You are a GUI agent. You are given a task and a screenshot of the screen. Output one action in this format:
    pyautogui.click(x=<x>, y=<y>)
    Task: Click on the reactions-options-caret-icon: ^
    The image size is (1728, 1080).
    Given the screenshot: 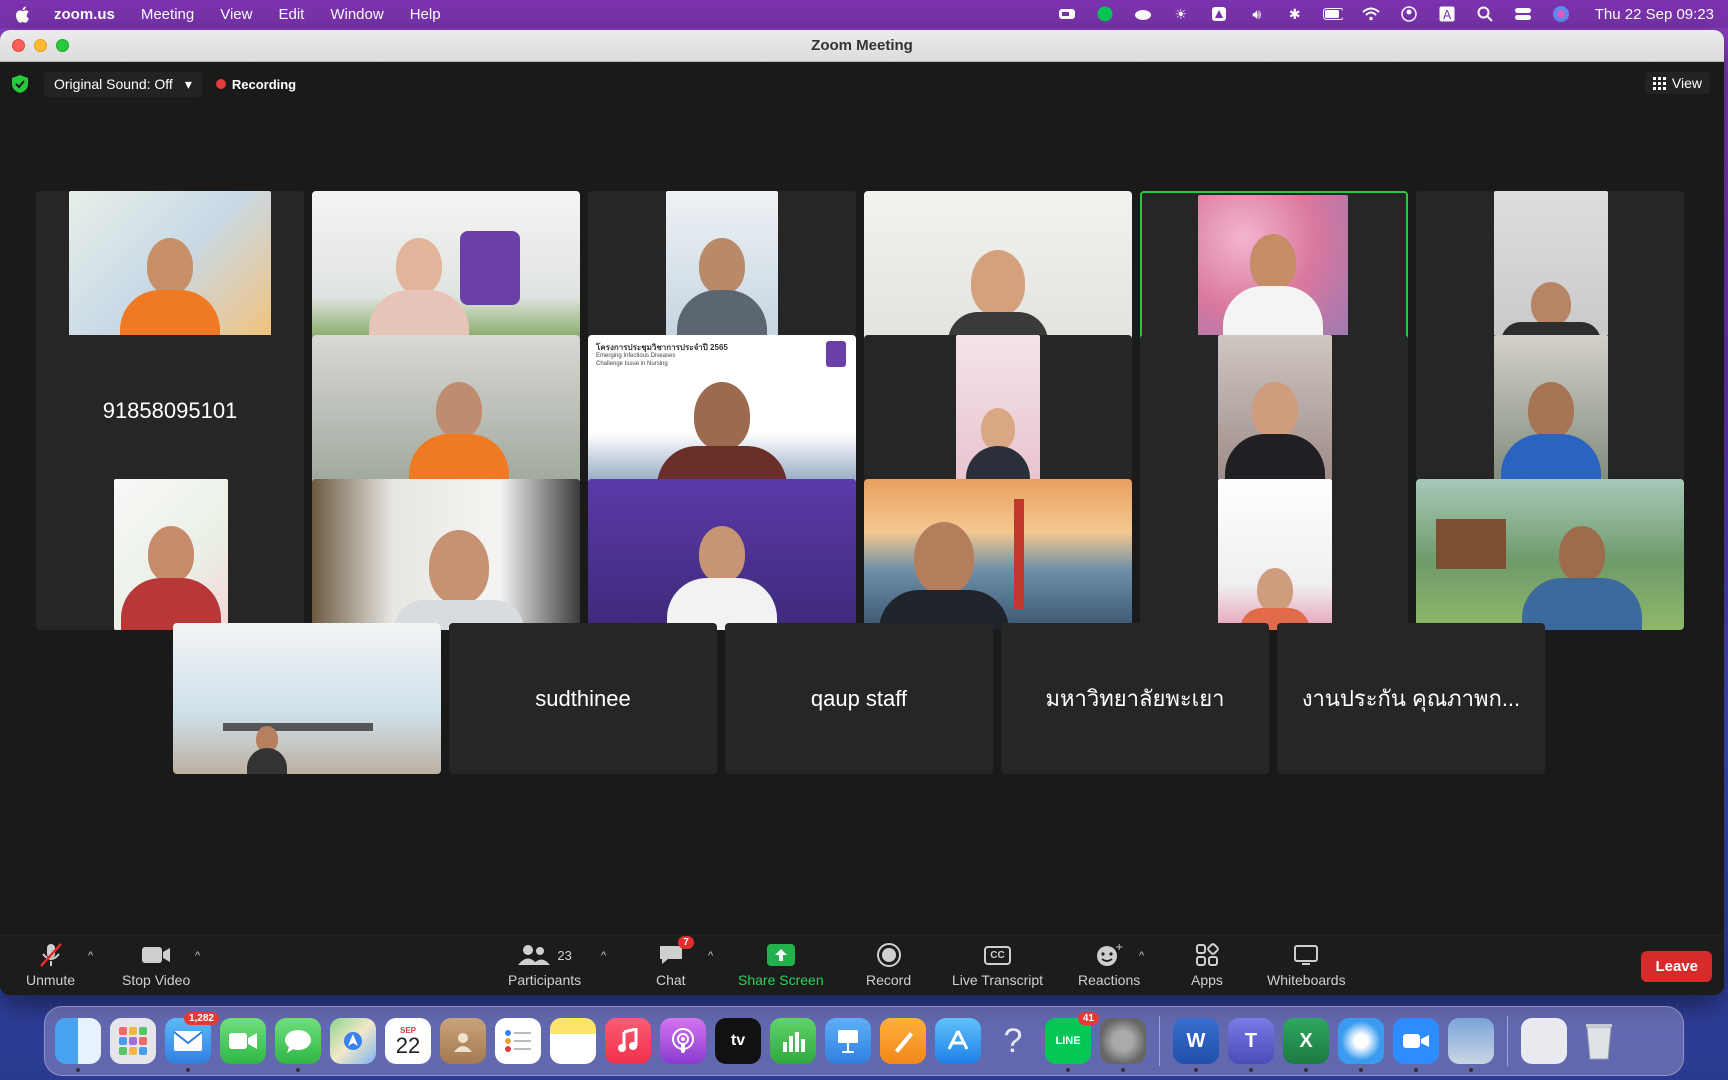 What is the action you would take?
    pyautogui.click(x=1141, y=956)
    